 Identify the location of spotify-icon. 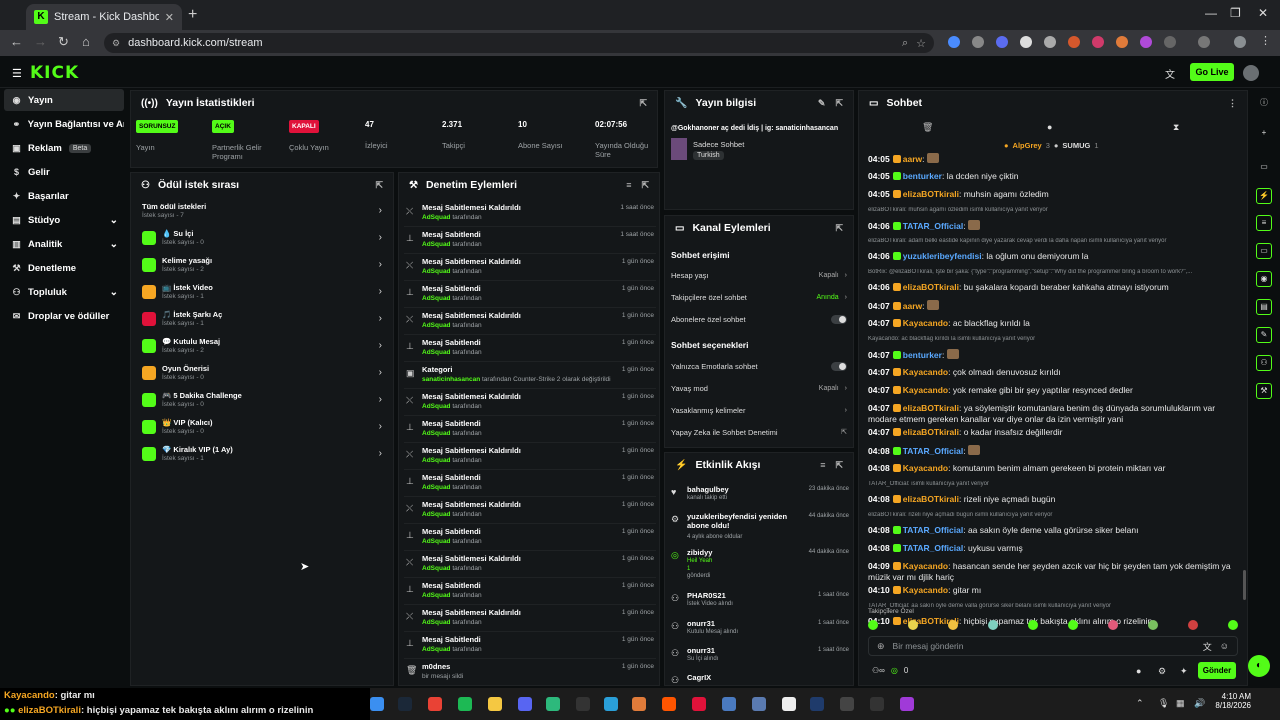
(465, 704).